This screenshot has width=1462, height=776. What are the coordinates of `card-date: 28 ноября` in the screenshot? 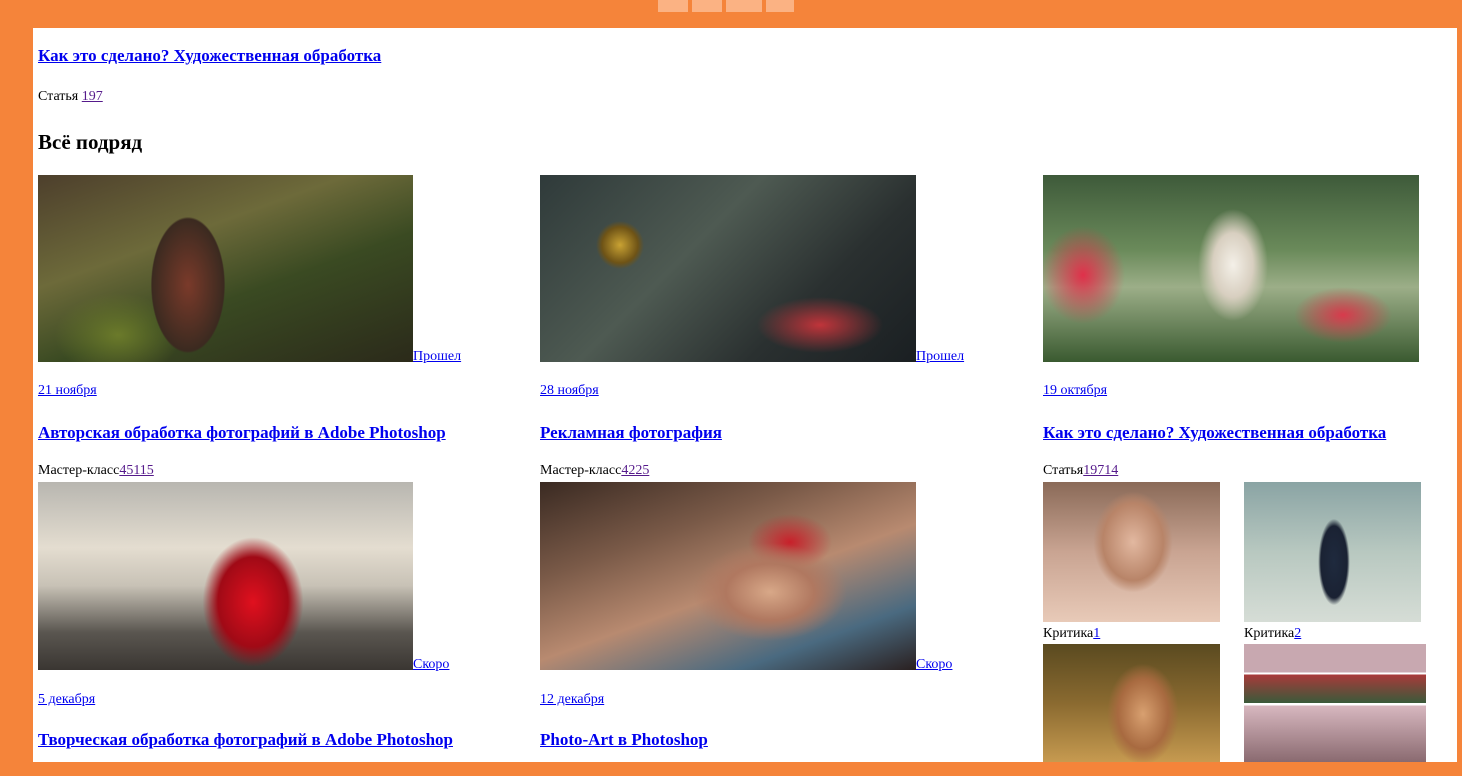 It's located at (569, 391).